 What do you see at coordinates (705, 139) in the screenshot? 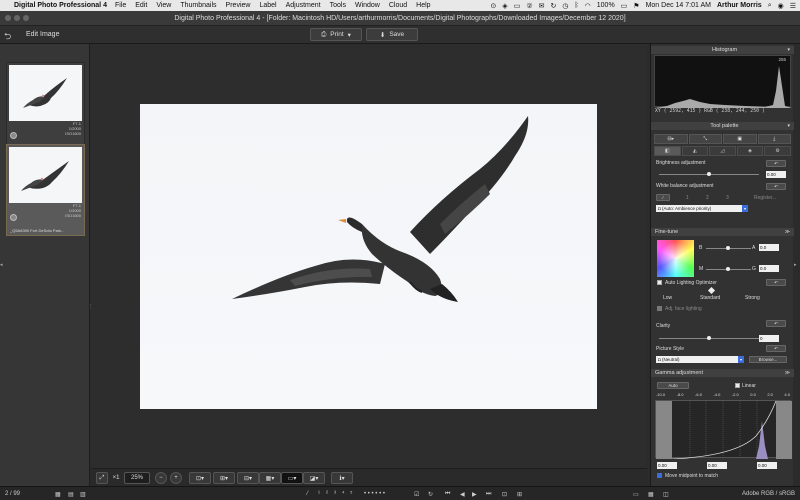
I see `tab-crop-icon: ⤡` at bounding box center [705, 139].